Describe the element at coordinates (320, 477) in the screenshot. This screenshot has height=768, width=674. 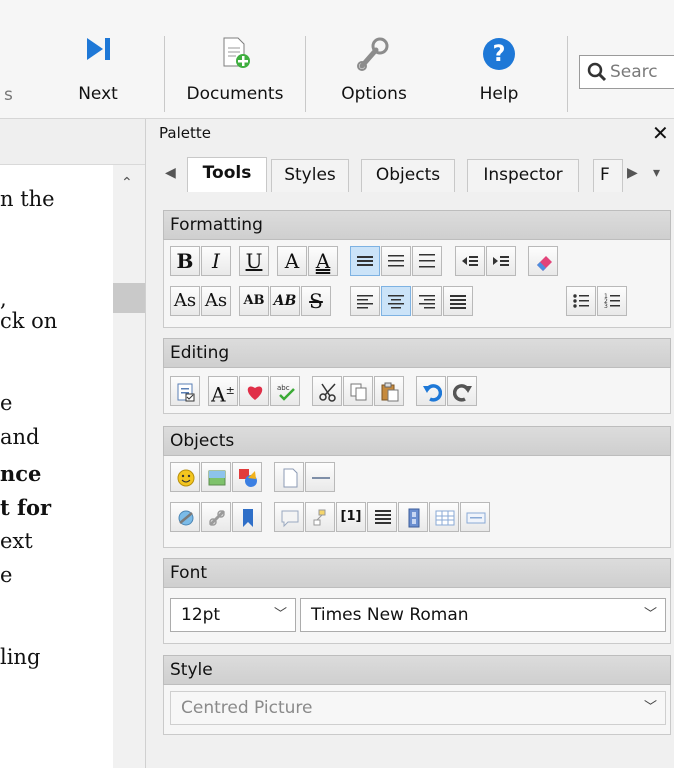
I see `horizontal-rule-button` at that location.